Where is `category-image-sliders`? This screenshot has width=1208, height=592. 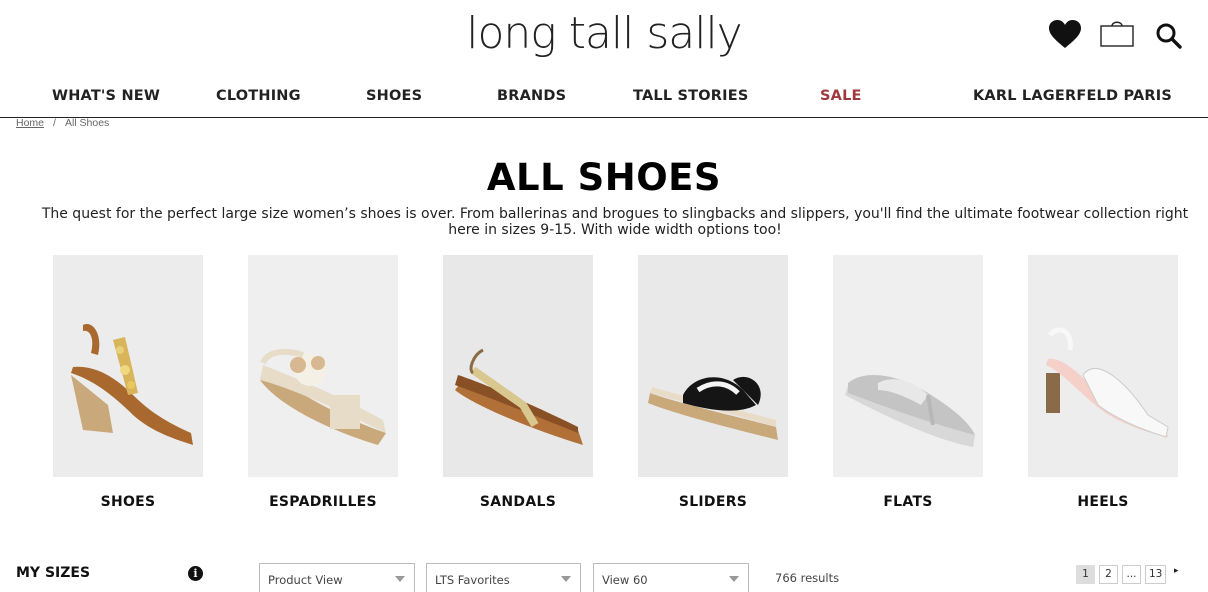 category-image-sliders is located at coordinates (713, 366).